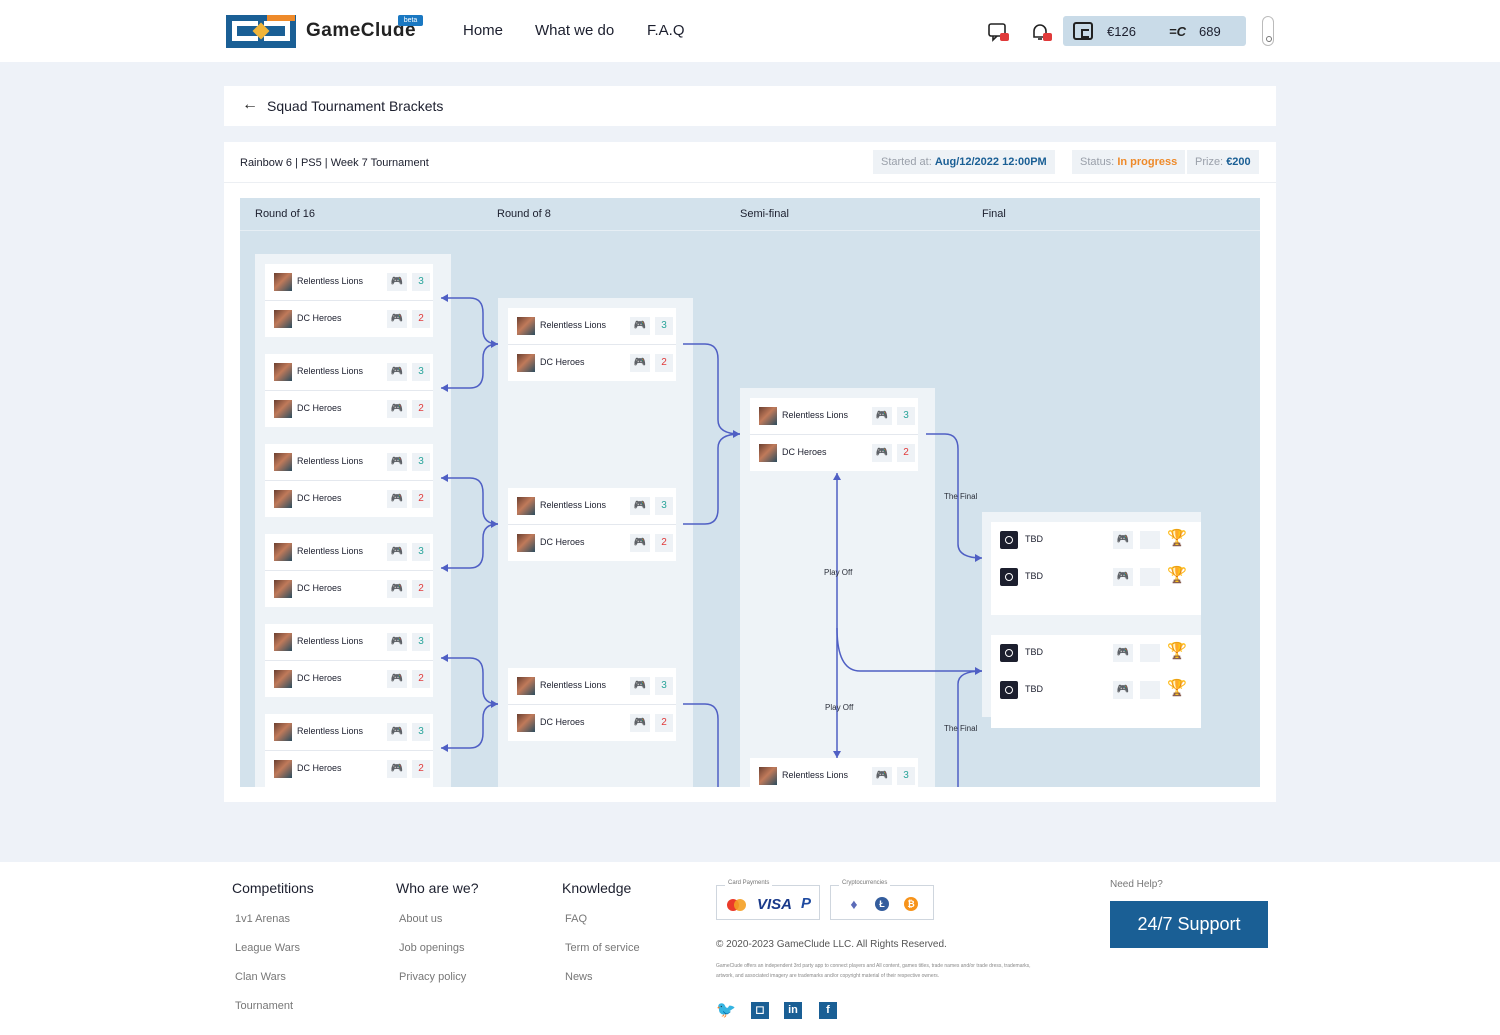 The image size is (1500, 1035). What do you see at coordinates (437, 888) in the screenshot?
I see `footer-who-title: Who are we?` at bounding box center [437, 888].